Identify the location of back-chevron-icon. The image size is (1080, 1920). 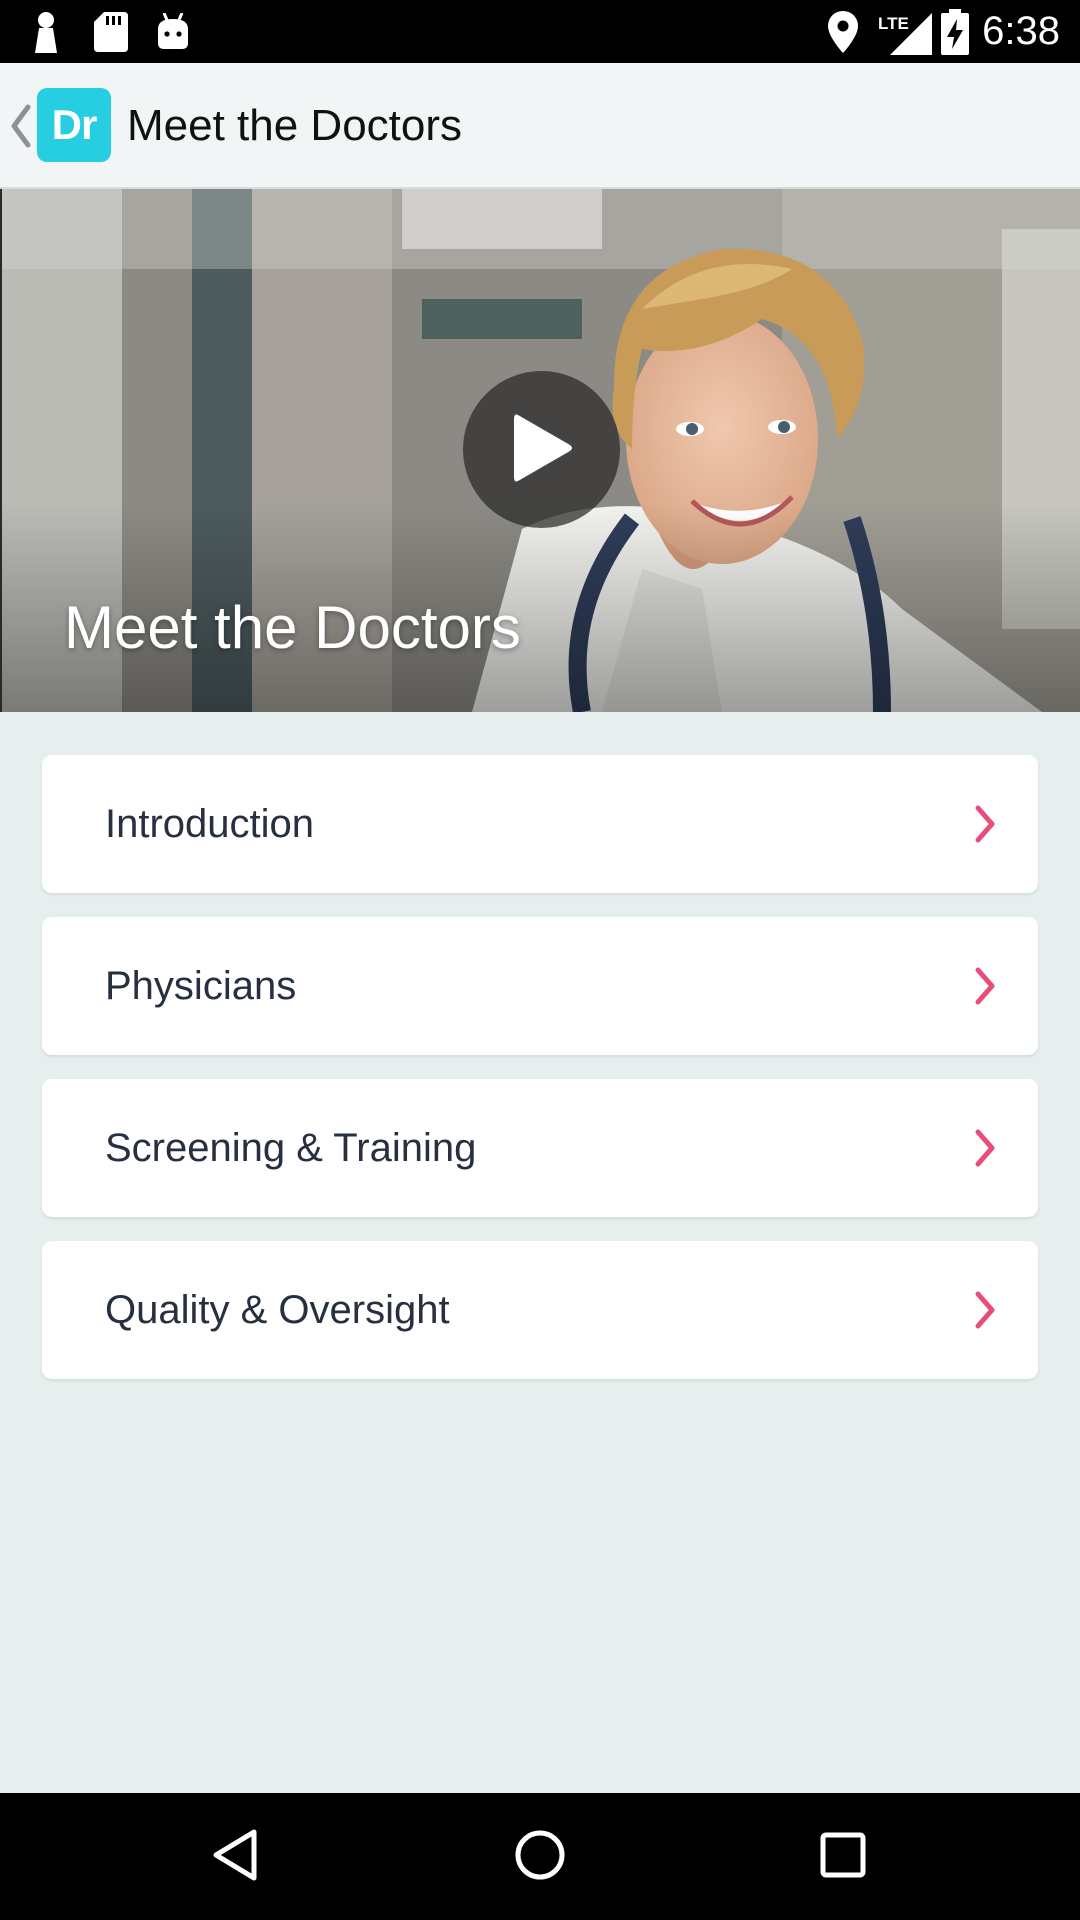
(20, 126).